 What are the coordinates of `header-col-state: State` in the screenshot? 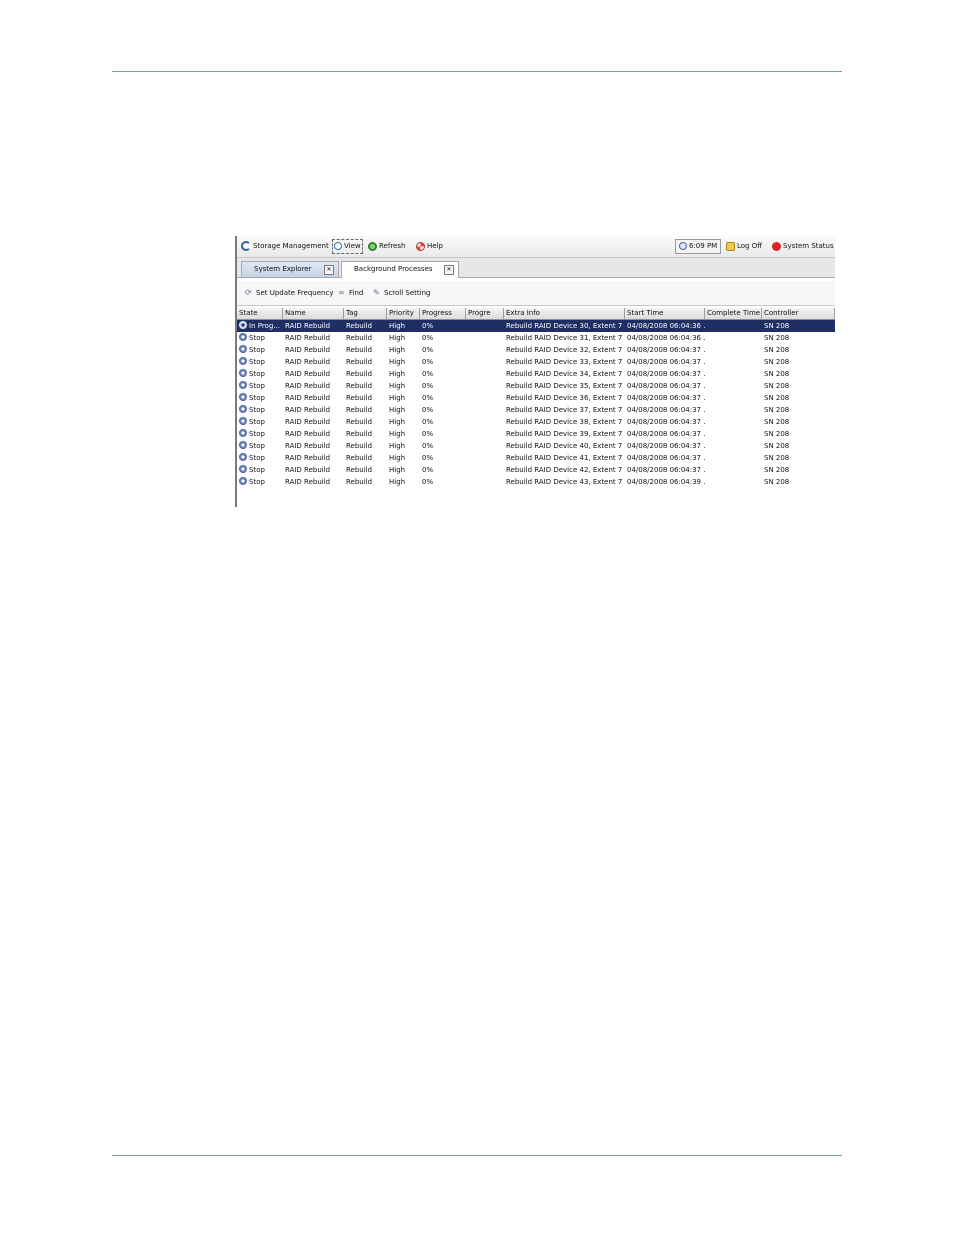 It's located at (260, 313).